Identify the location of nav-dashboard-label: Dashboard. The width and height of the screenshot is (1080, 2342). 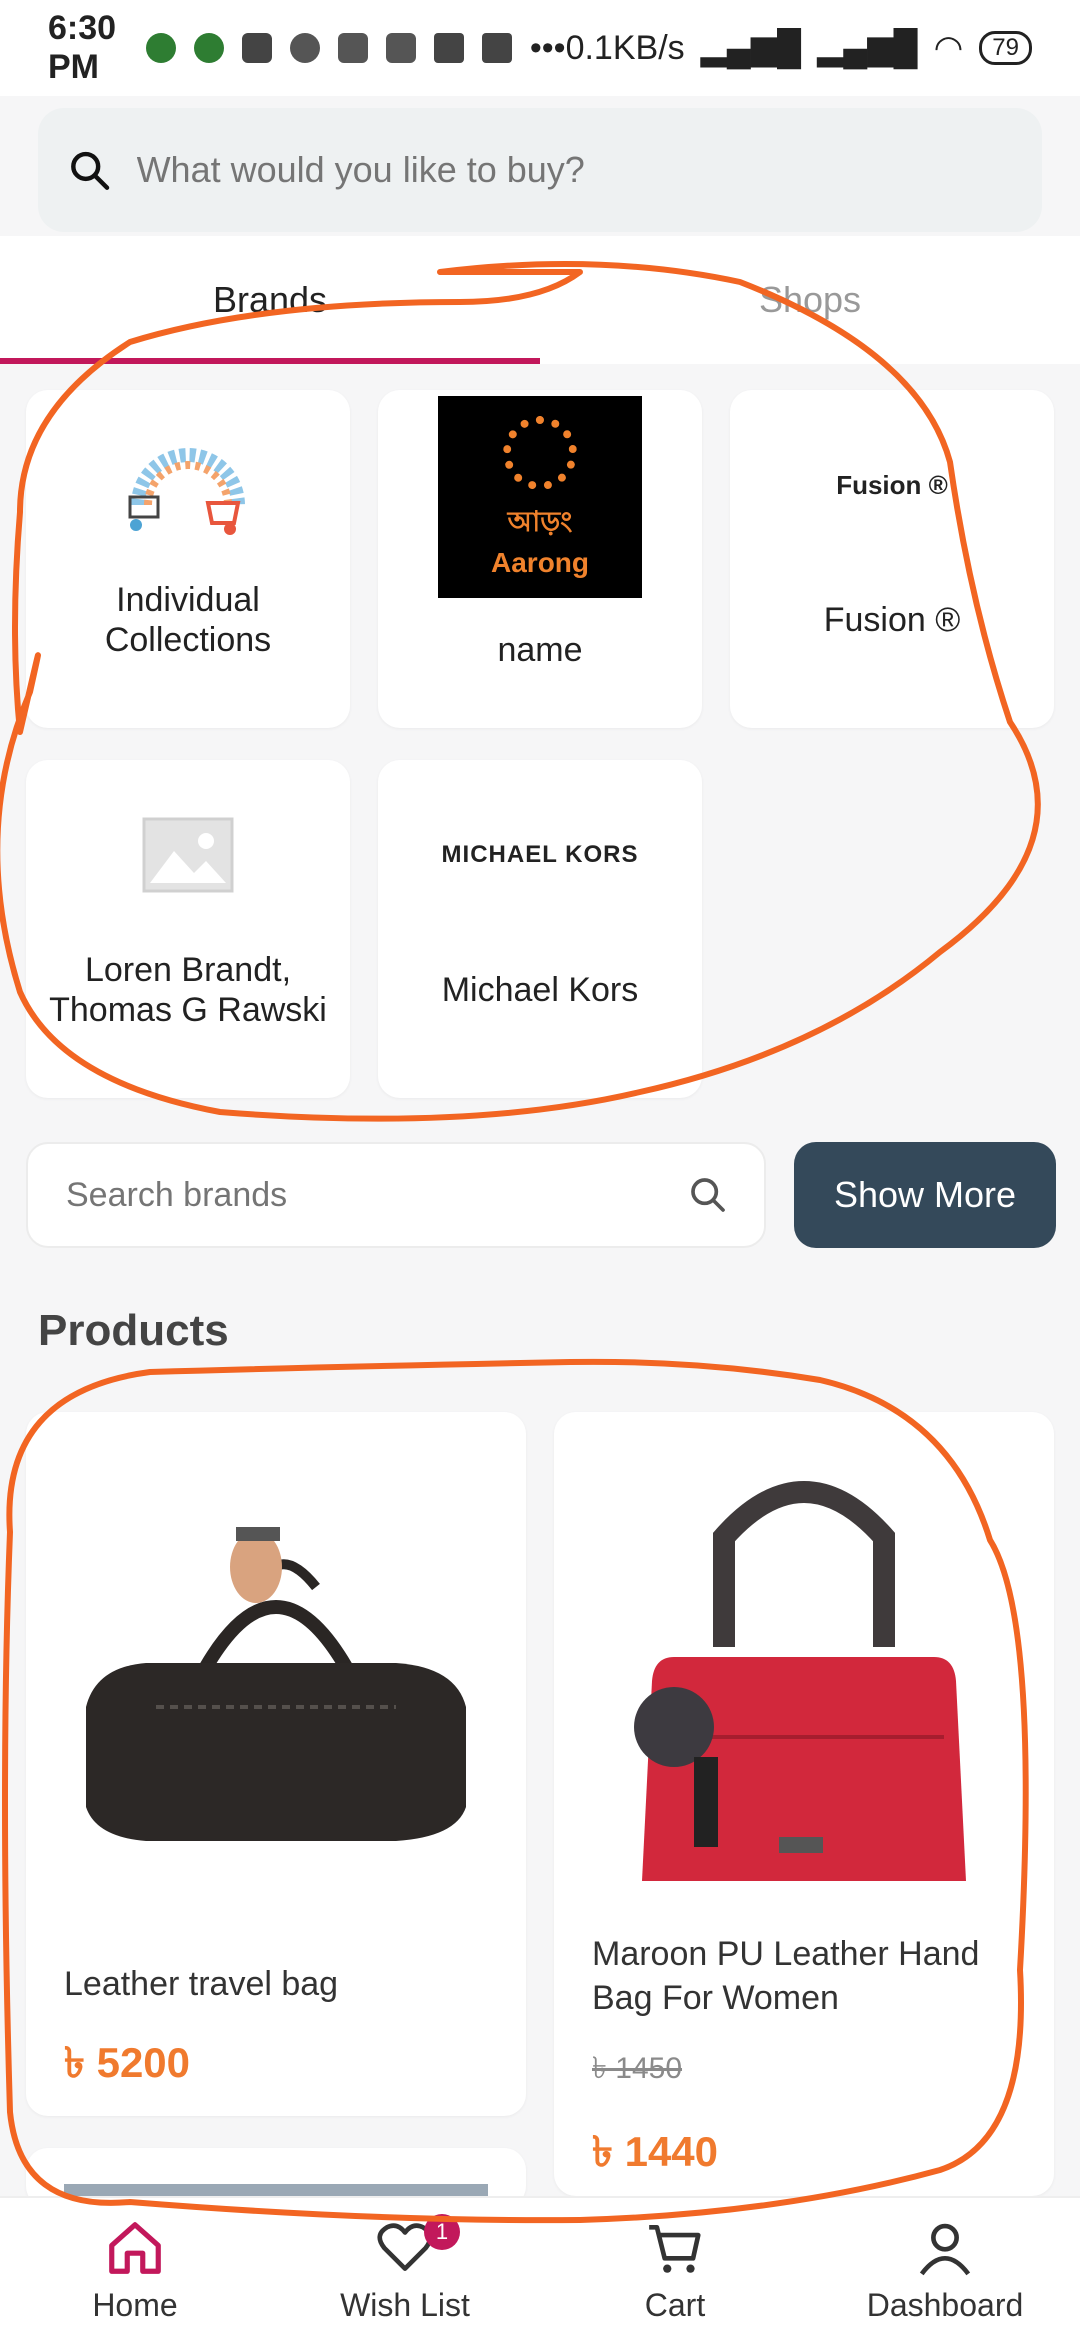
(945, 2304).